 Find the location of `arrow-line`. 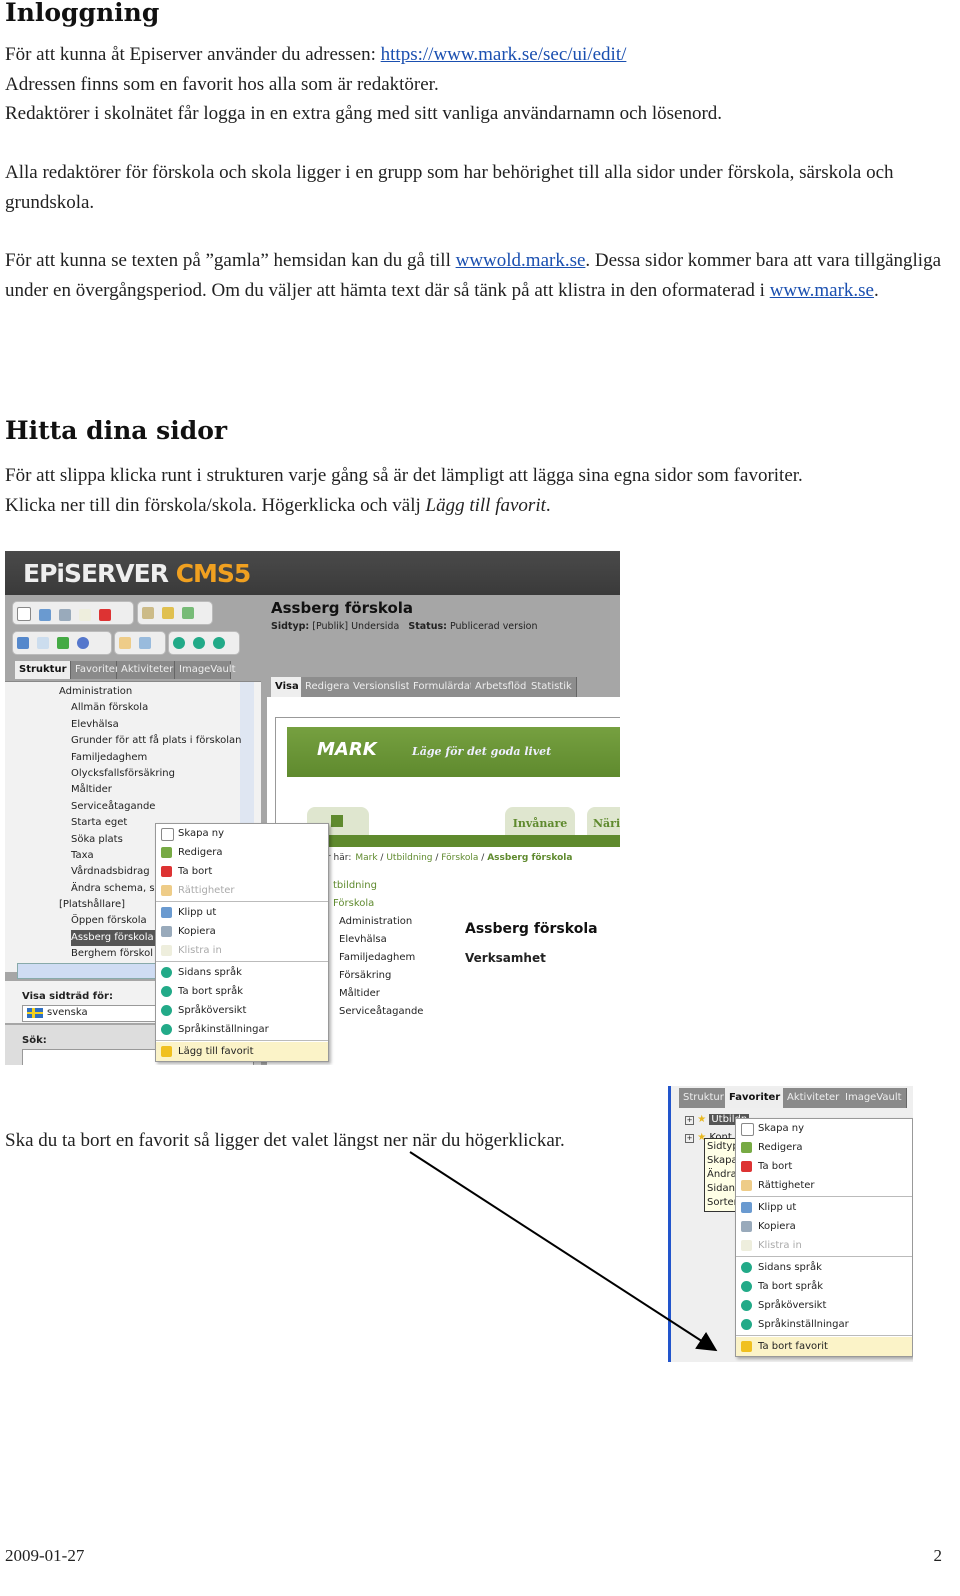

arrow-line is located at coordinates (563, 1251).